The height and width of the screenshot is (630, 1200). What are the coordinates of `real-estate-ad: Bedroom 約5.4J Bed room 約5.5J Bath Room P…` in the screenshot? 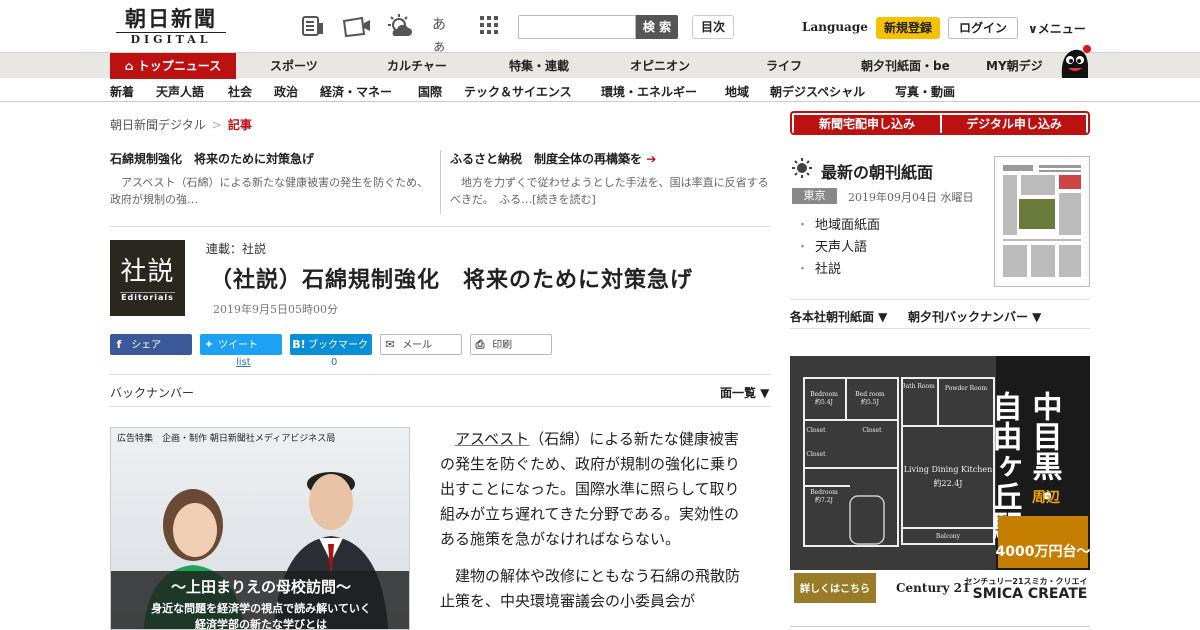 It's located at (940, 481).